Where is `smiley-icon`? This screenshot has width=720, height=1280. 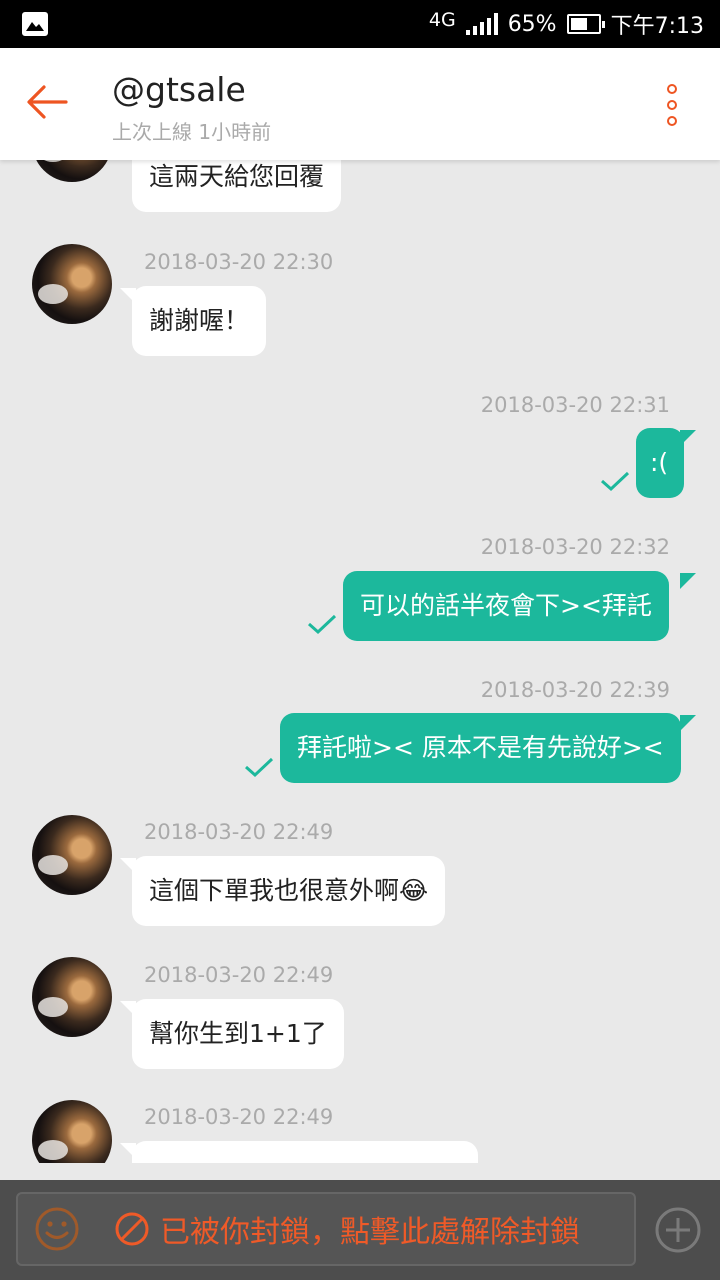
smiley-icon is located at coordinates (57, 1229).